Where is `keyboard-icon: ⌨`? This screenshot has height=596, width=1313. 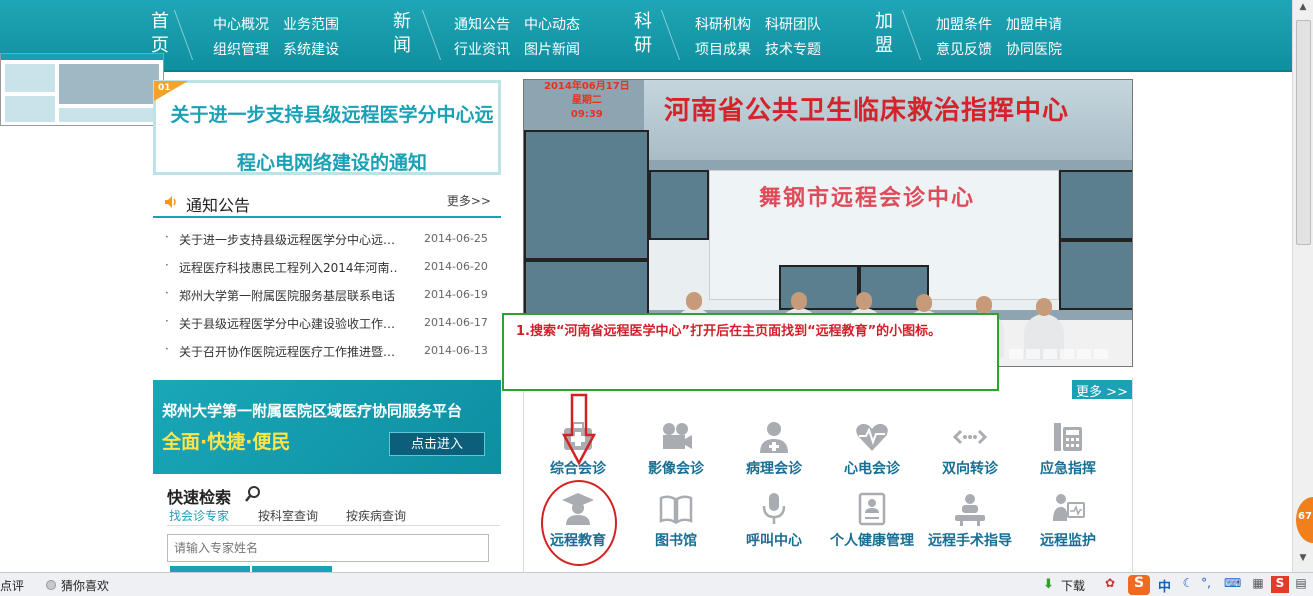
keyboard-icon: ⌨ is located at coordinates (1232, 584).